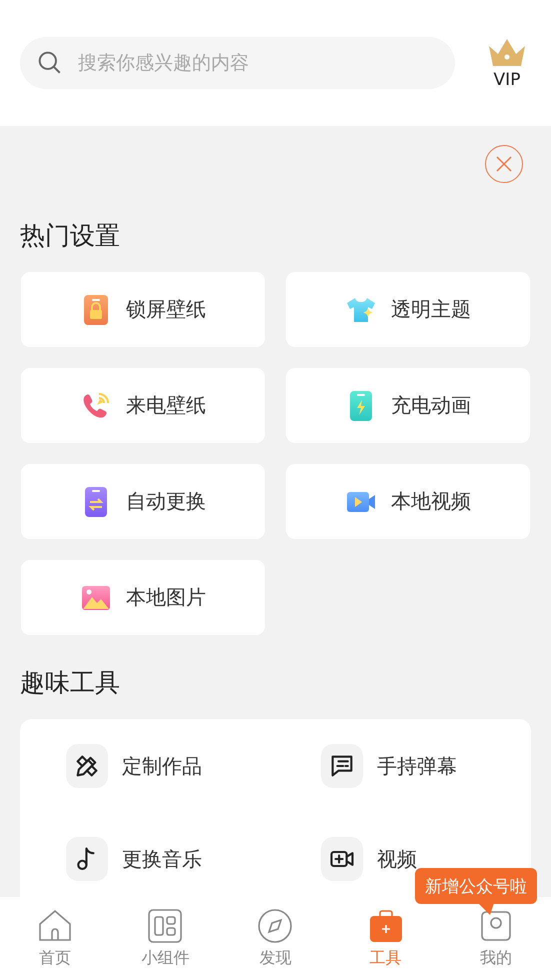  Describe the element at coordinates (386, 926) in the screenshot. I see `toolbox-icon` at that location.